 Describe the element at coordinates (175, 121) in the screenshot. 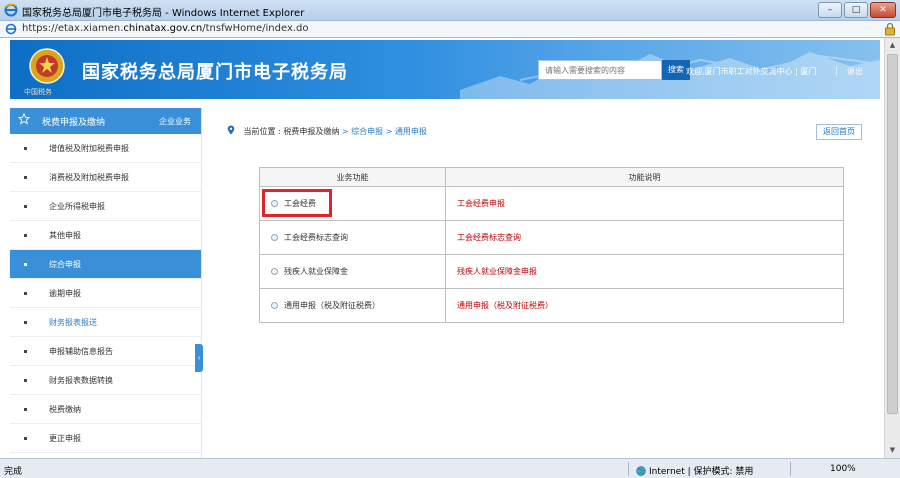

I see `enterprise-business-link: 企业业务` at that location.